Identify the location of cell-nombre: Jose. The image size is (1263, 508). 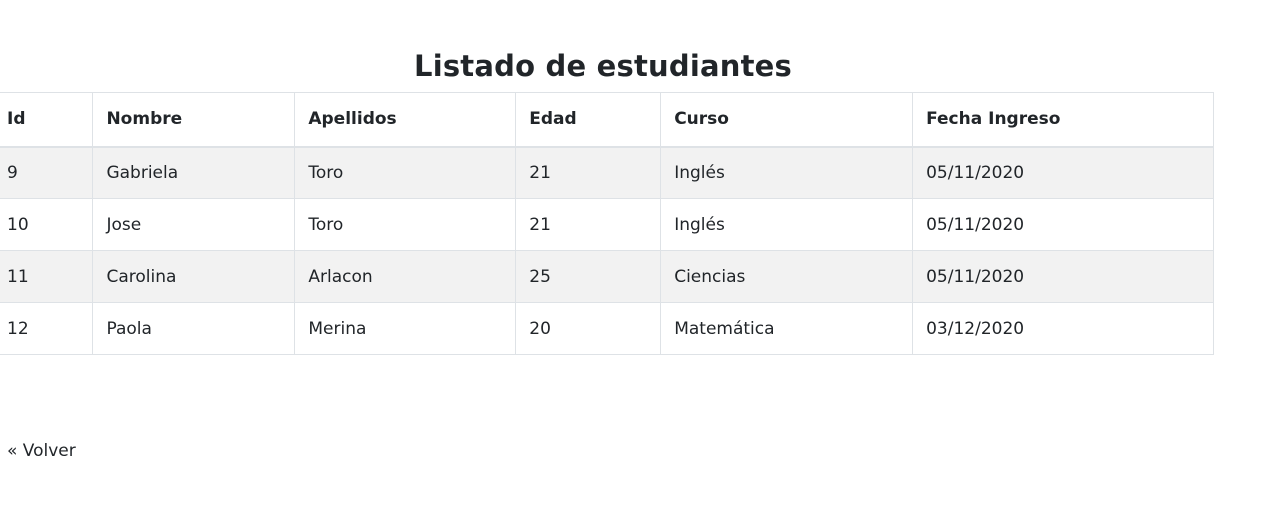
(194, 224).